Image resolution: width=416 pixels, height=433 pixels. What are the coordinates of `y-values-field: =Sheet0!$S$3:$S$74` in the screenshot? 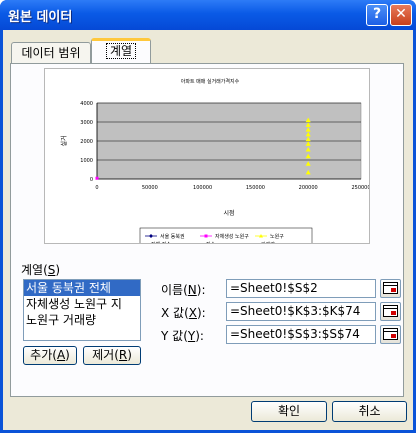 It's located at (301, 334).